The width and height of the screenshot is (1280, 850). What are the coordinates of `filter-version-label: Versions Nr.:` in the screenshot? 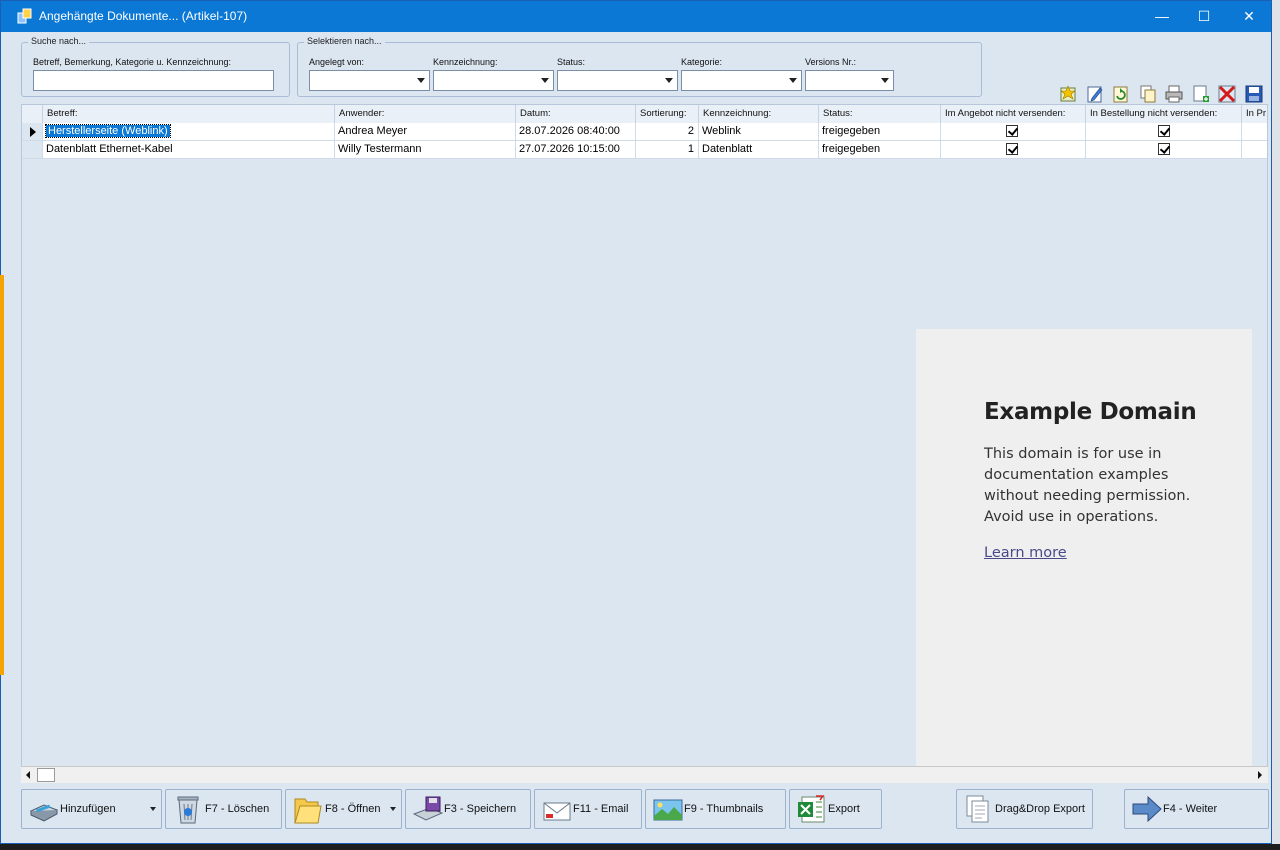 It's located at (831, 62).